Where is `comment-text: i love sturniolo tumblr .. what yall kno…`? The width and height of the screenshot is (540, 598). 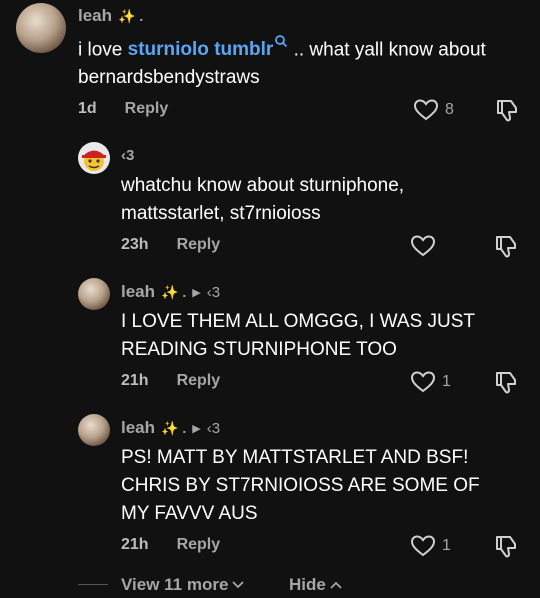 comment-text: i love sturniolo tumblr .. what yall kno… is located at coordinates (288, 63).